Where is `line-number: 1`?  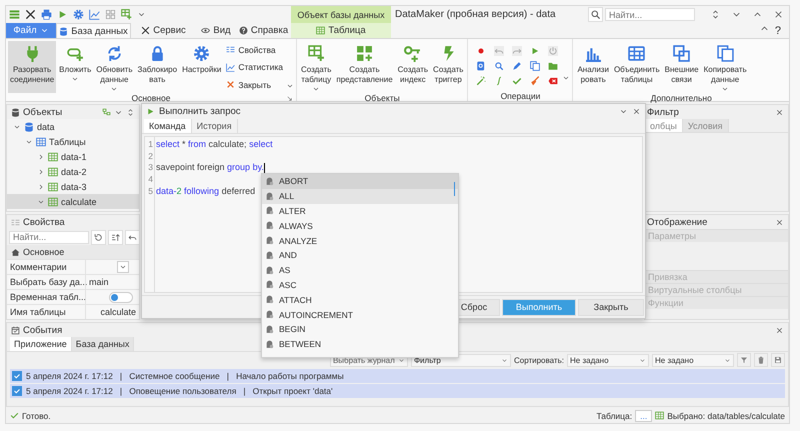 line-number: 1 is located at coordinates (151, 145).